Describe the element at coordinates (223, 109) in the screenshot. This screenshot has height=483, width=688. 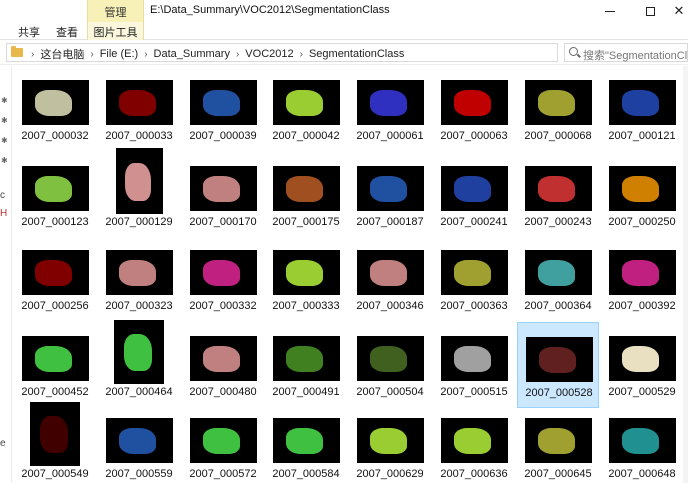
I see `file-item: 2007_000039` at that location.